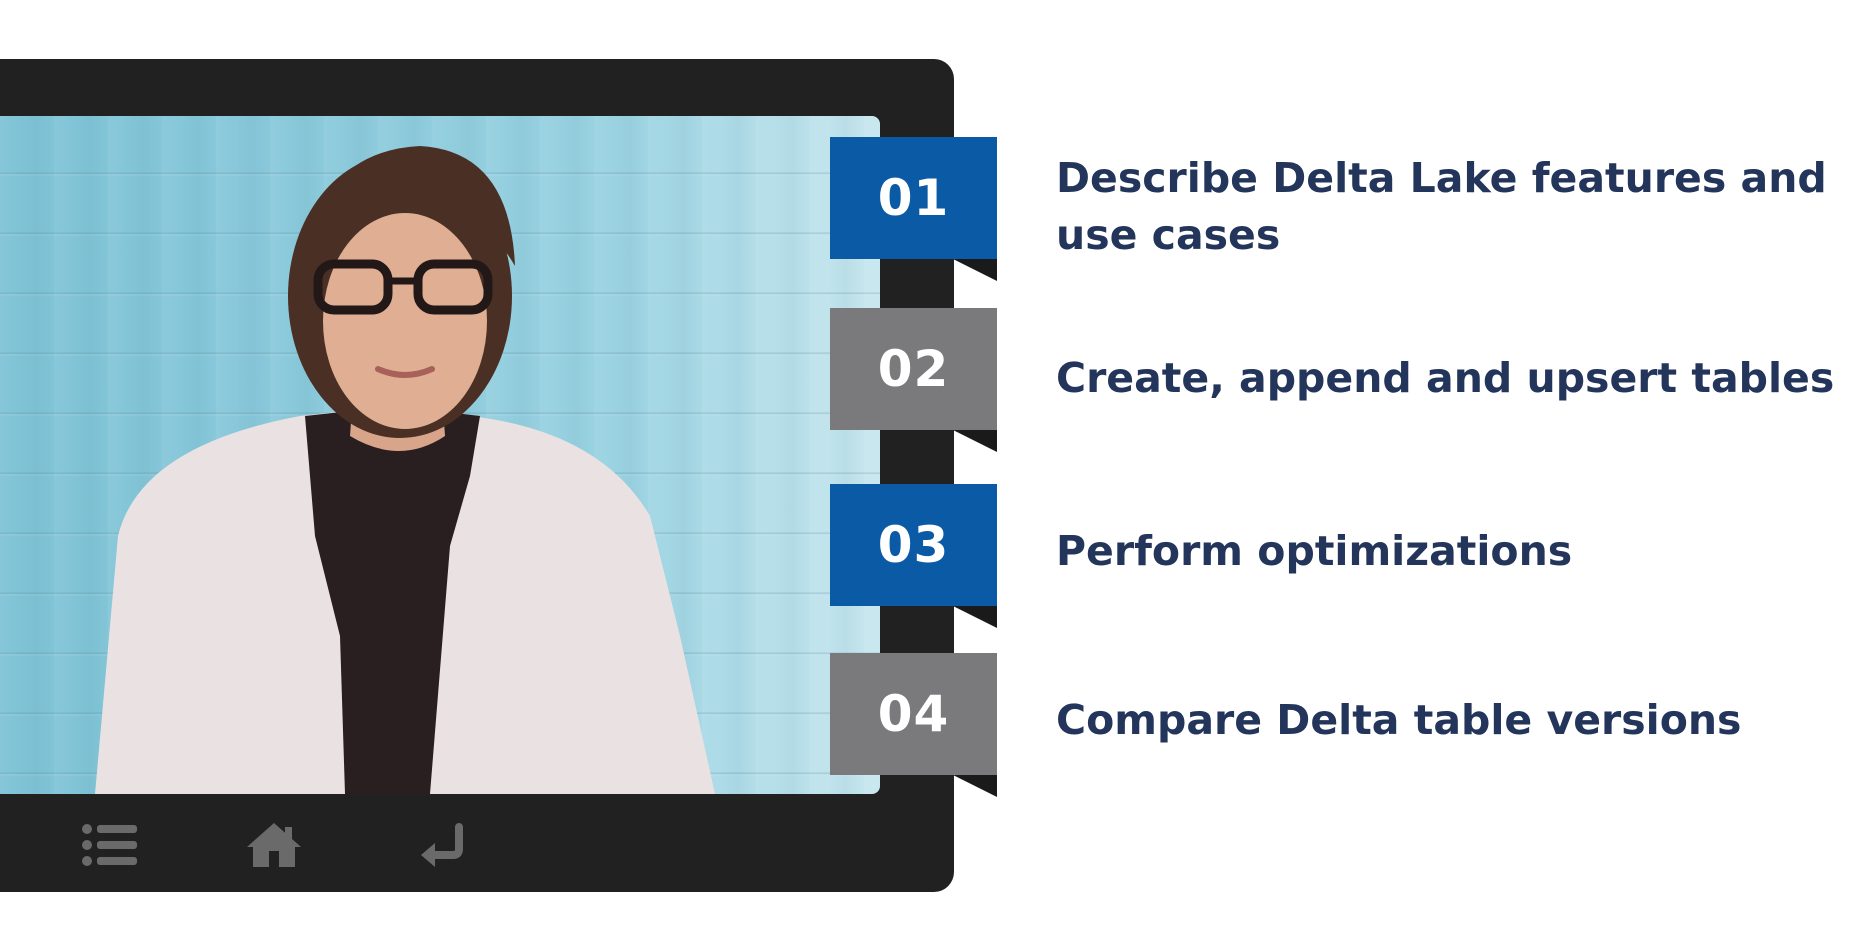  I want to click on menu-list-icon, so click(109, 845).